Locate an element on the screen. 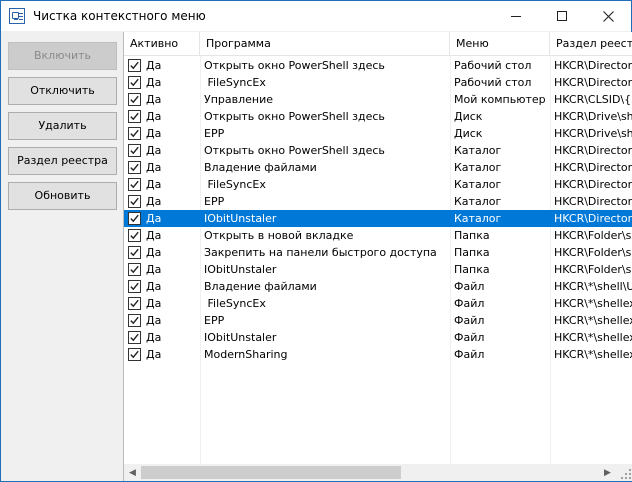 The height and width of the screenshot is (482, 632). row-menu: Рабочий стол is located at coordinates (493, 65).